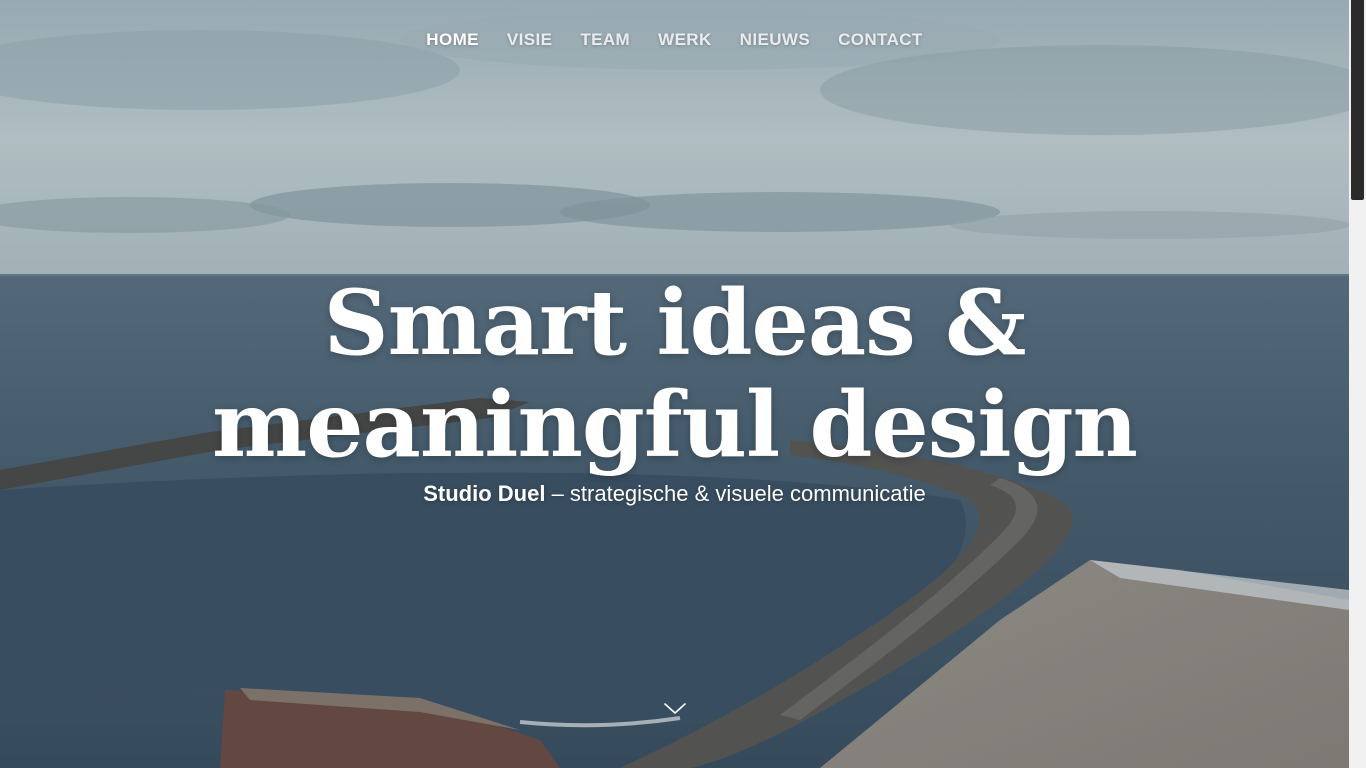 The width and height of the screenshot is (1366, 768). What do you see at coordinates (484, 493) in the screenshot?
I see `hero-subtitle-brand: Studio Duel` at bounding box center [484, 493].